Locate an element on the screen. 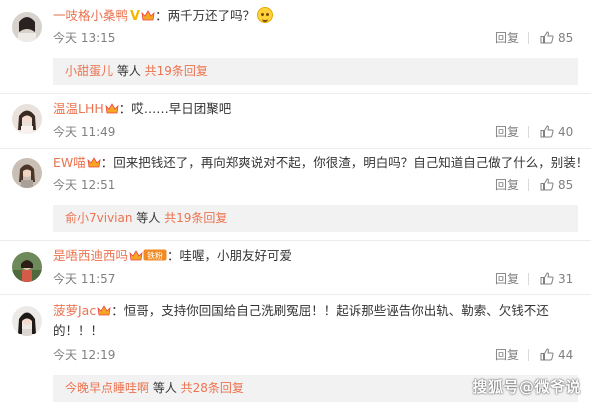  subreplies-bar: 小甜蛋儿 等人 共19条回复 is located at coordinates (315, 71).